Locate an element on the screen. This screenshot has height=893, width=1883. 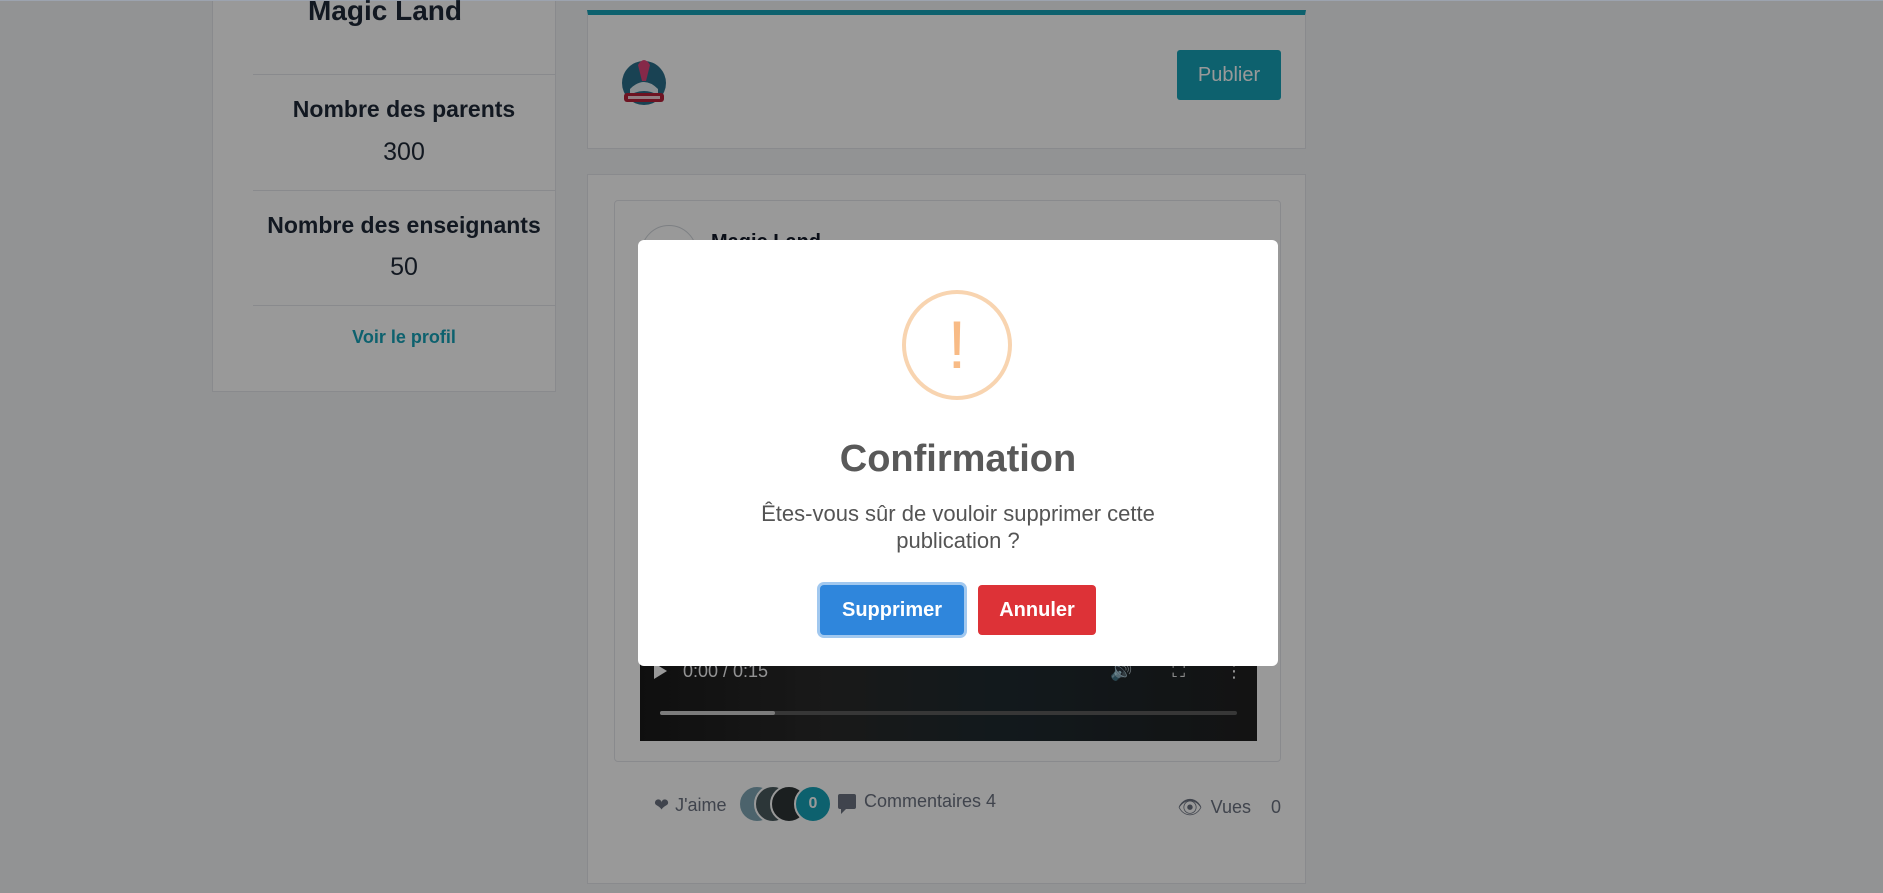
cancel-button: Annuler is located at coordinates (1037, 610).